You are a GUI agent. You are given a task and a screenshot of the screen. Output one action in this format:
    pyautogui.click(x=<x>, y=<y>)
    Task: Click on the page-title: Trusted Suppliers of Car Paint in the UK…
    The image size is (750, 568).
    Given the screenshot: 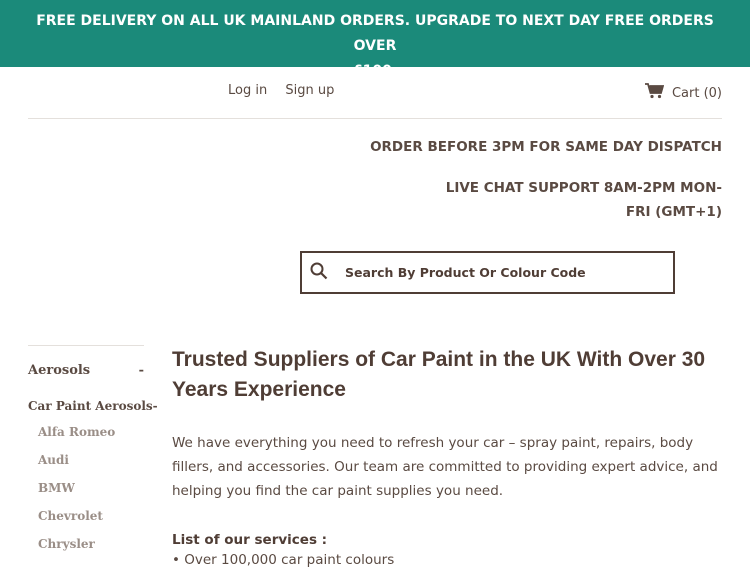 What is the action you would take?
    pyautogui.click(x=439, y=374)
    